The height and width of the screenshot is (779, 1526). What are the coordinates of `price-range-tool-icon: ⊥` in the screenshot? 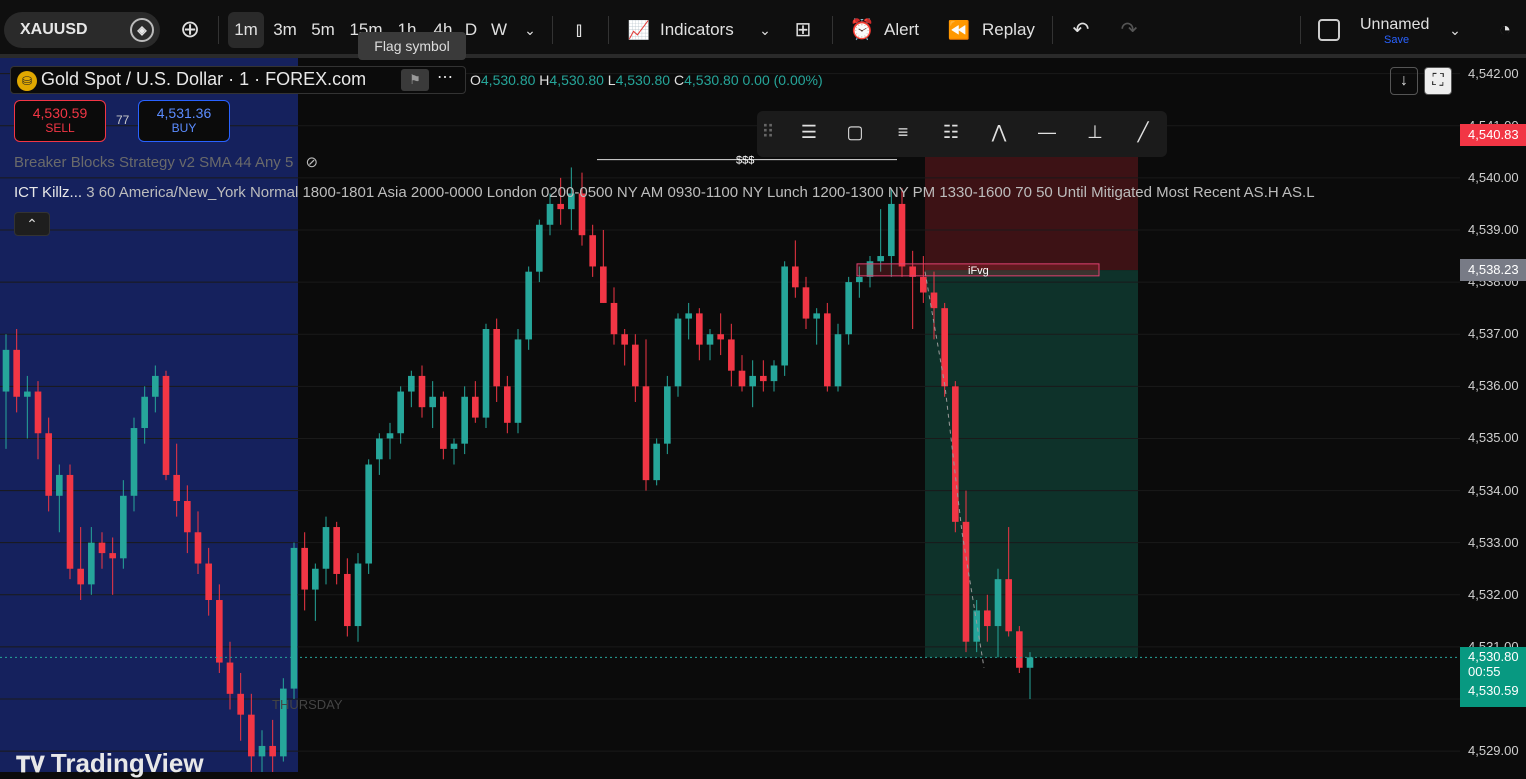 It's located at (1095, 134).